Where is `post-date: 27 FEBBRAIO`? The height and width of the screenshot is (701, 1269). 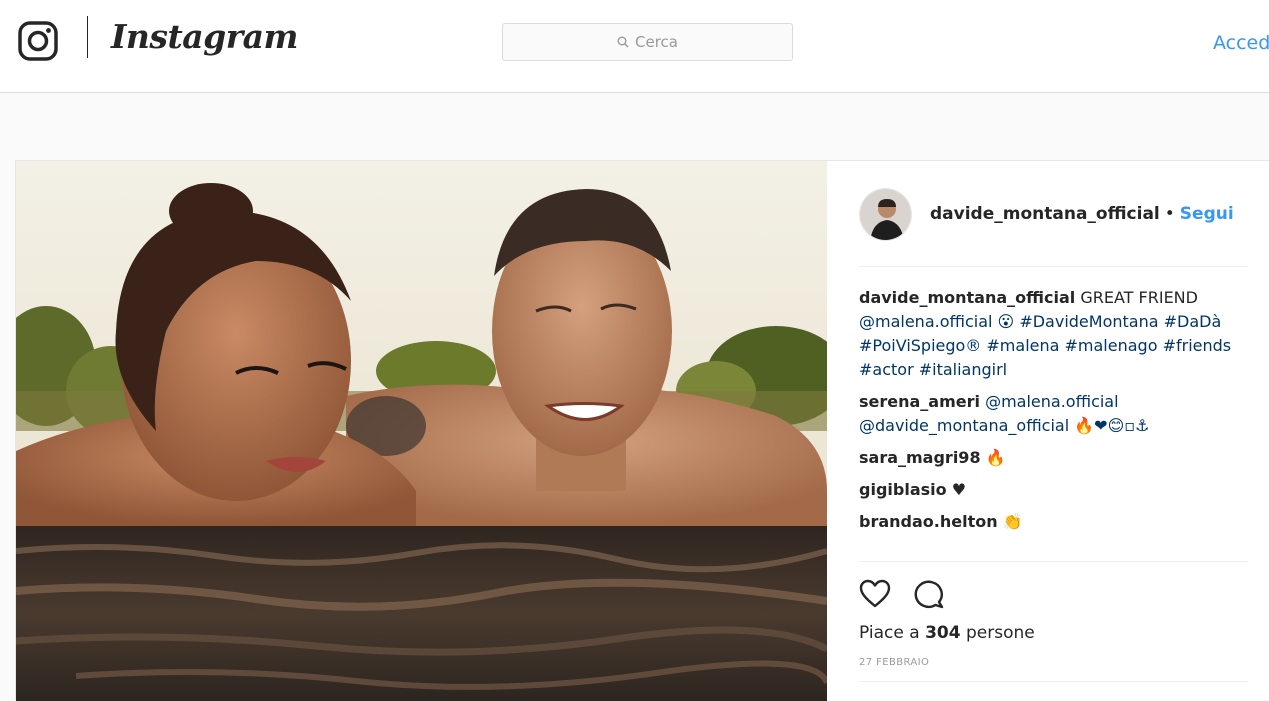
post-date: 27 FEBBRAIO is located at coordinates (894, 662).